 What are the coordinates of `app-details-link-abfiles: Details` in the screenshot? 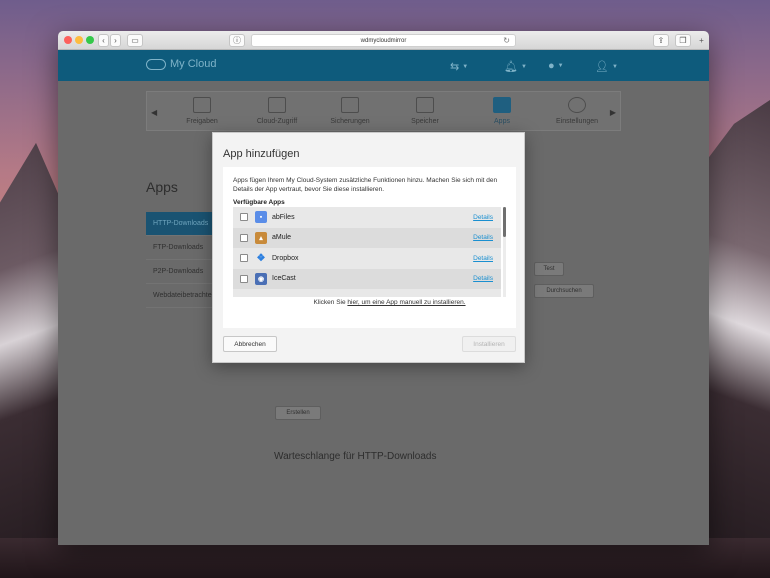 It's located at (483, 217).